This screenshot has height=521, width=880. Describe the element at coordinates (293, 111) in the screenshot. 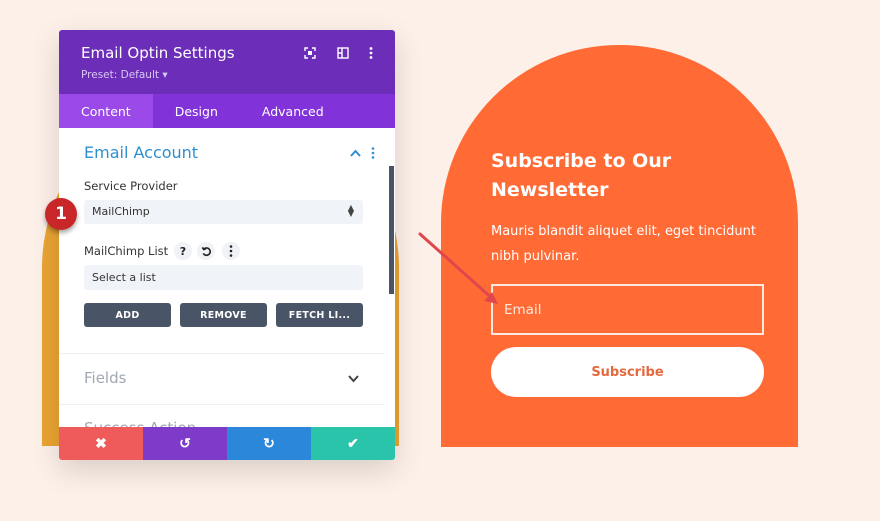

I see `tab-advanced: Advanced` at that location.